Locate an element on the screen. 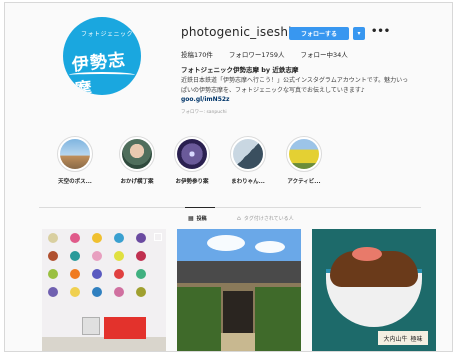 The width and height of the screenshot is (457, 354). following-count: フォロー中34人 is located at coordinates (323, 54).